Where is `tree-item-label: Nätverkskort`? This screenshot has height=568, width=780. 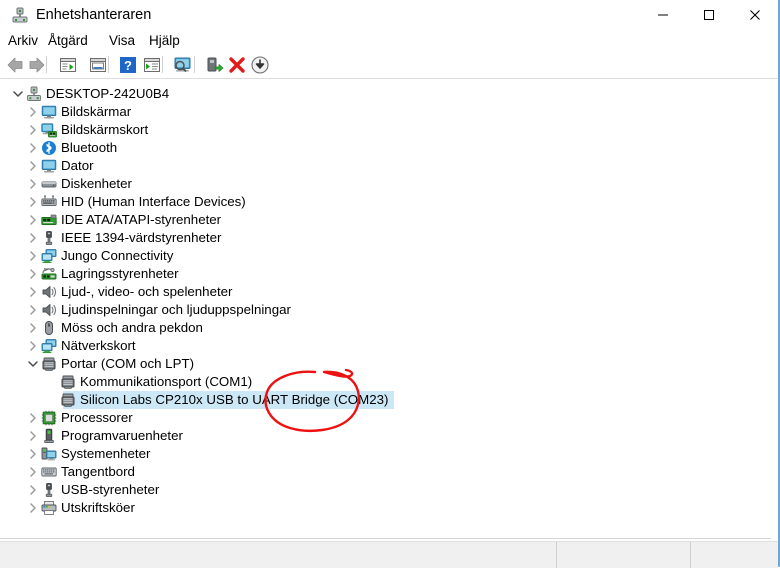 tree-item-label: Nätverkskort is located at coordinates (98, 345).